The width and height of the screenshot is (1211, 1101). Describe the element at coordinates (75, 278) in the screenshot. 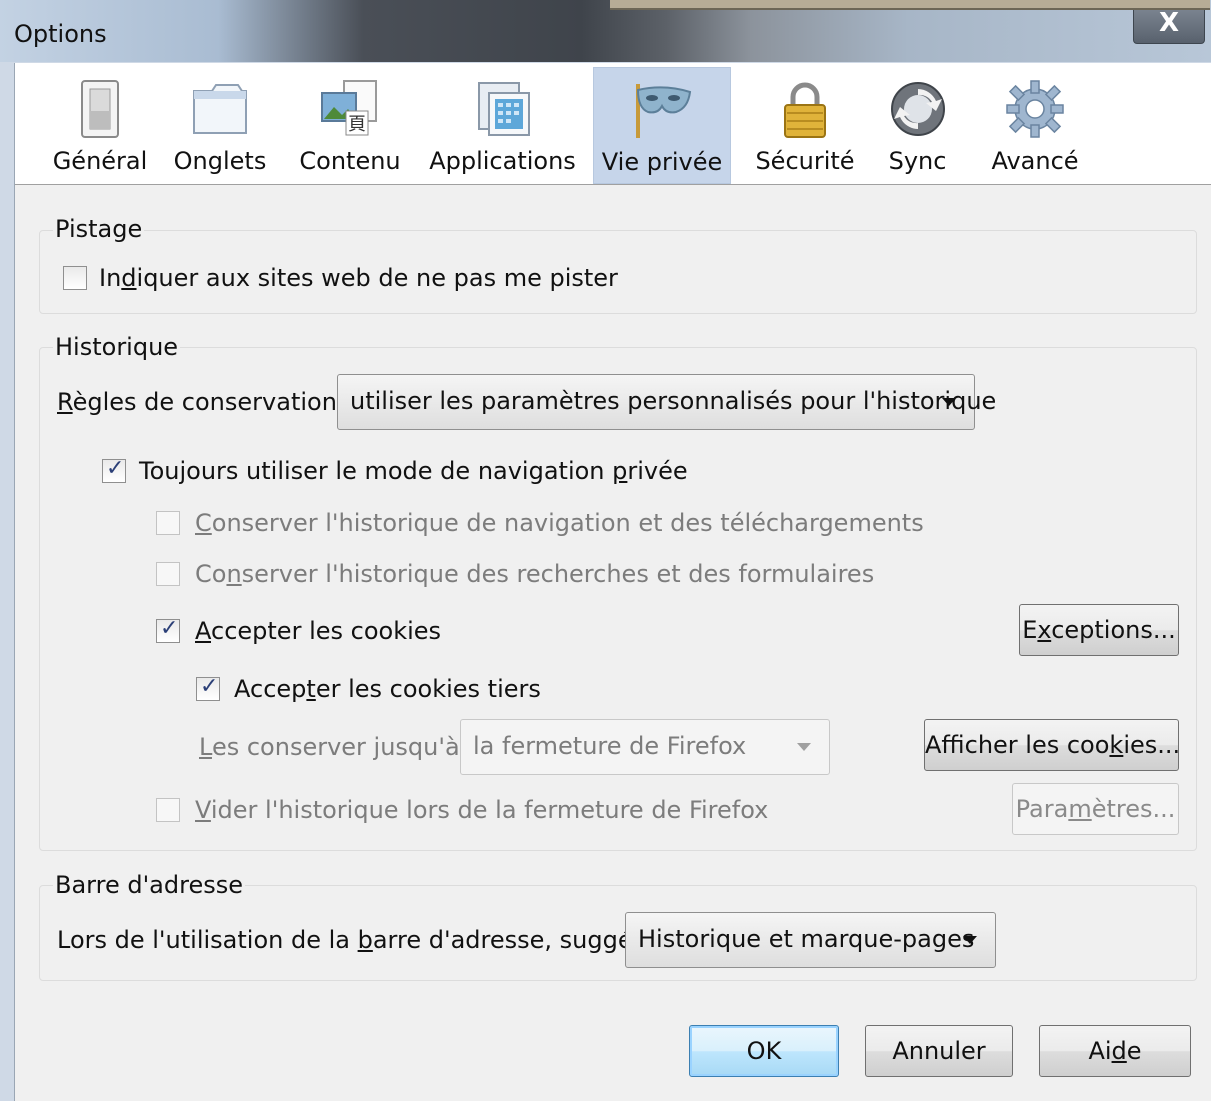

I see `do-not-track-checkbox` at that location.